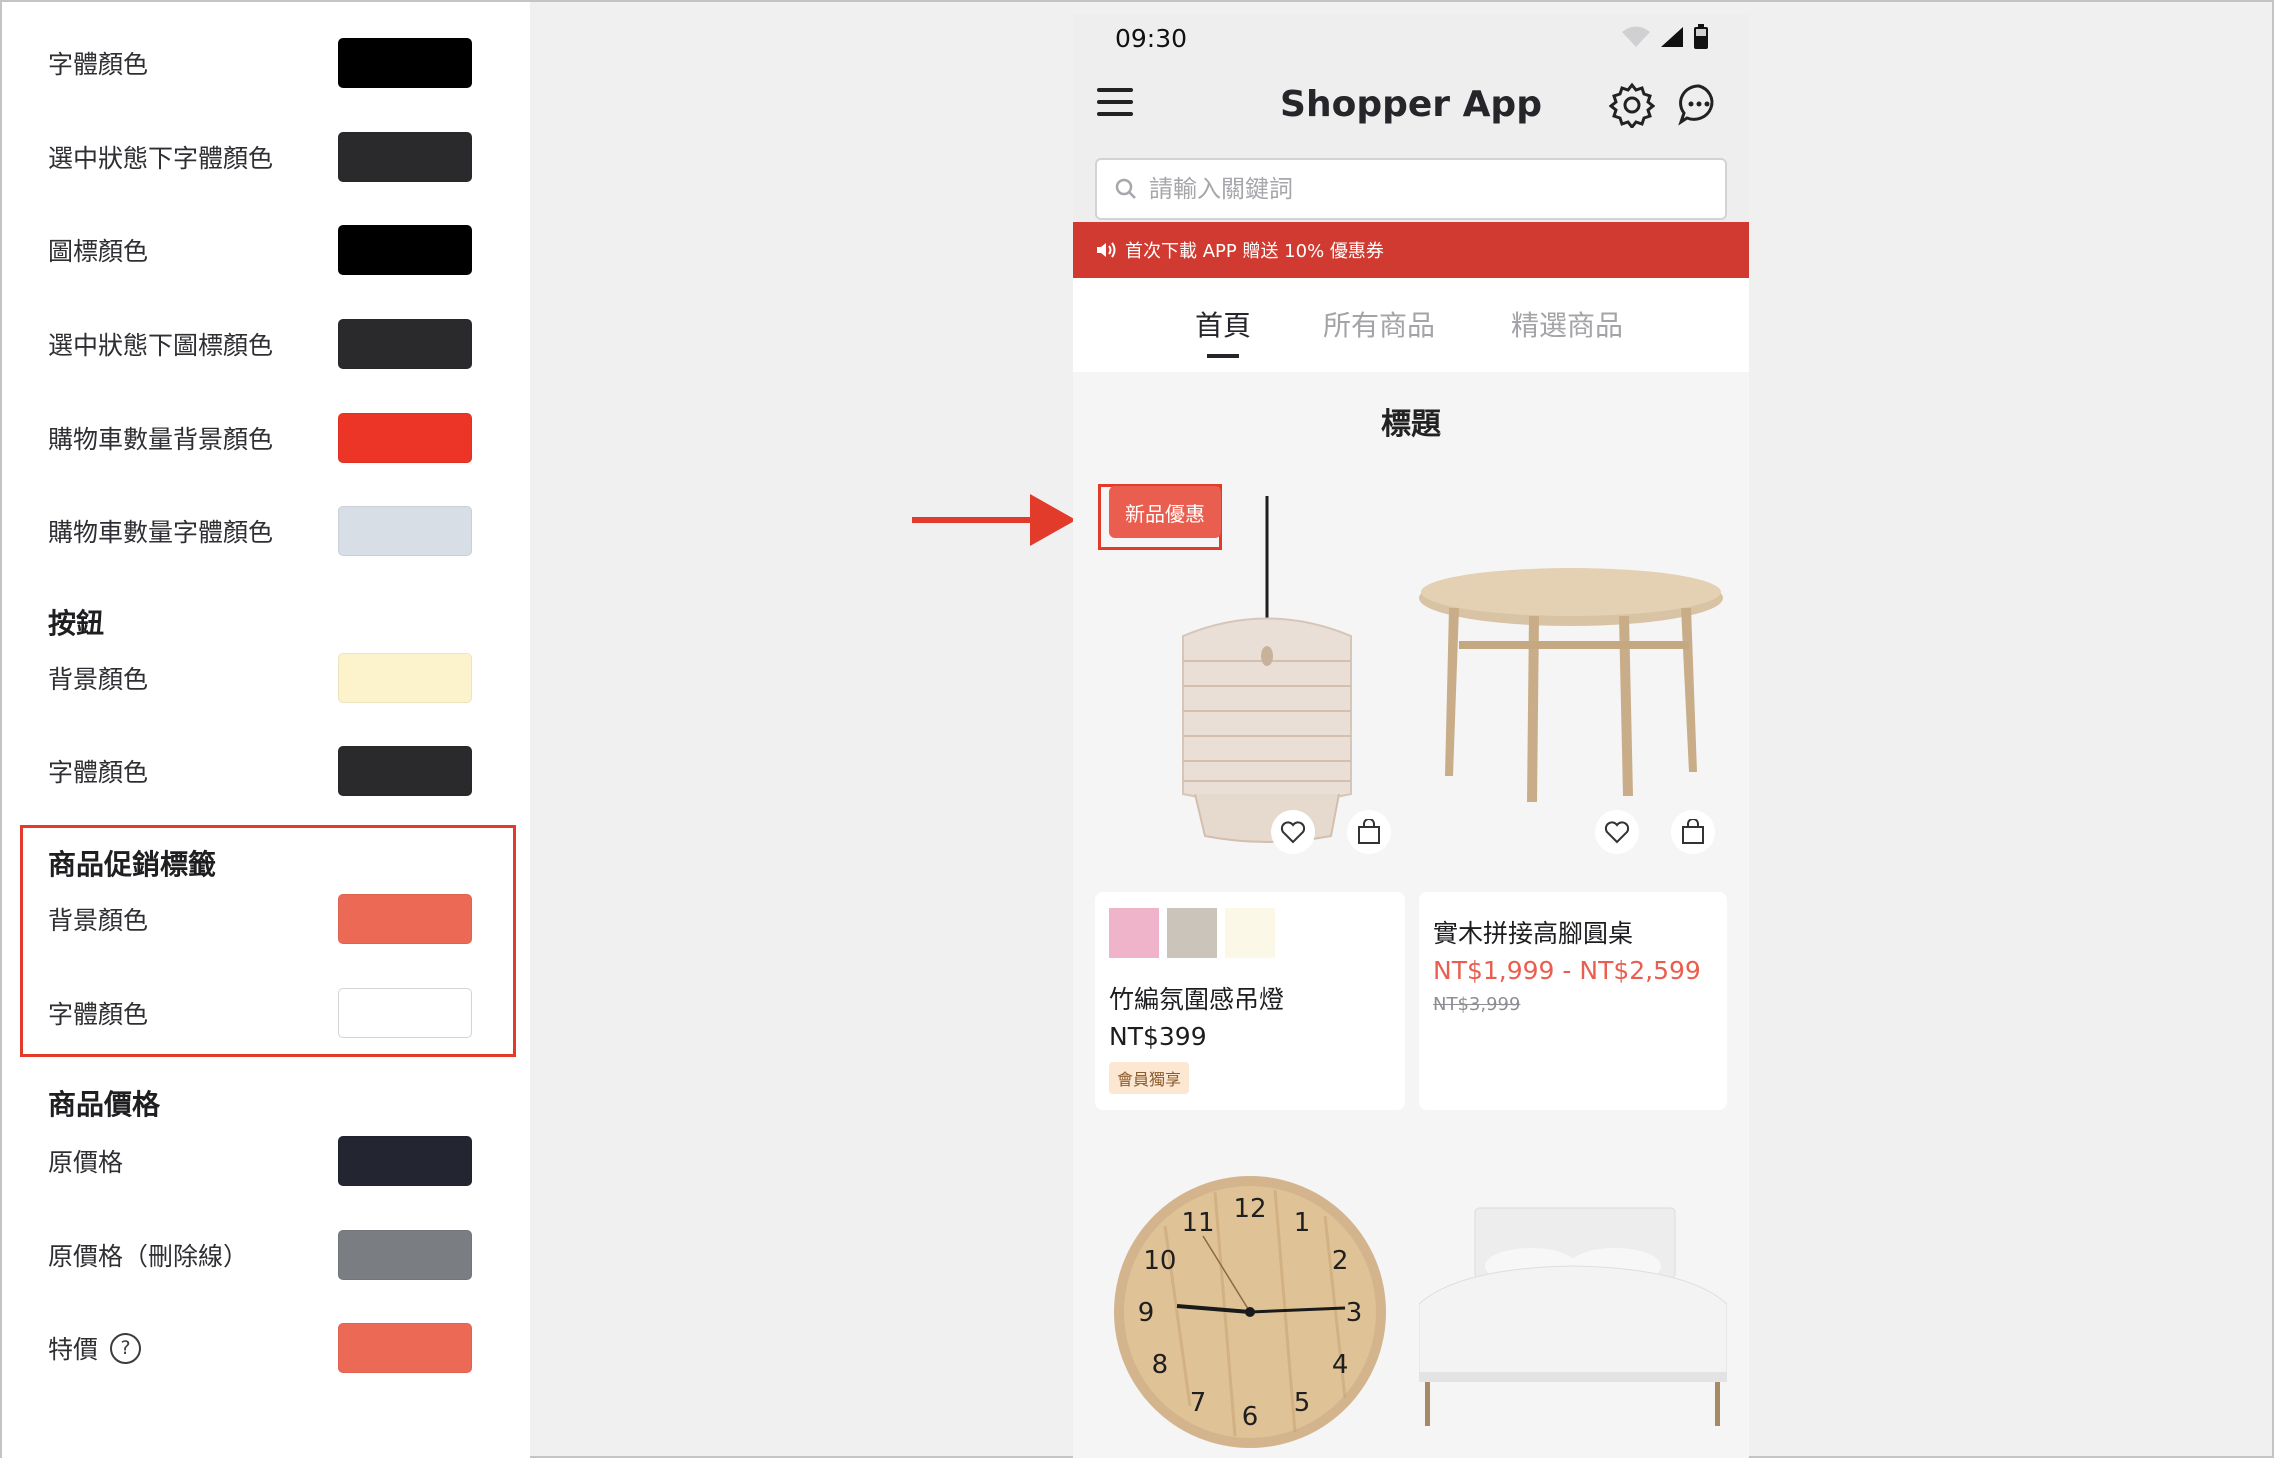  What do you see at coordinates (1411, 424) in the screenshot?
I see `section-title: 標題` at bounding box center [1411, 424].